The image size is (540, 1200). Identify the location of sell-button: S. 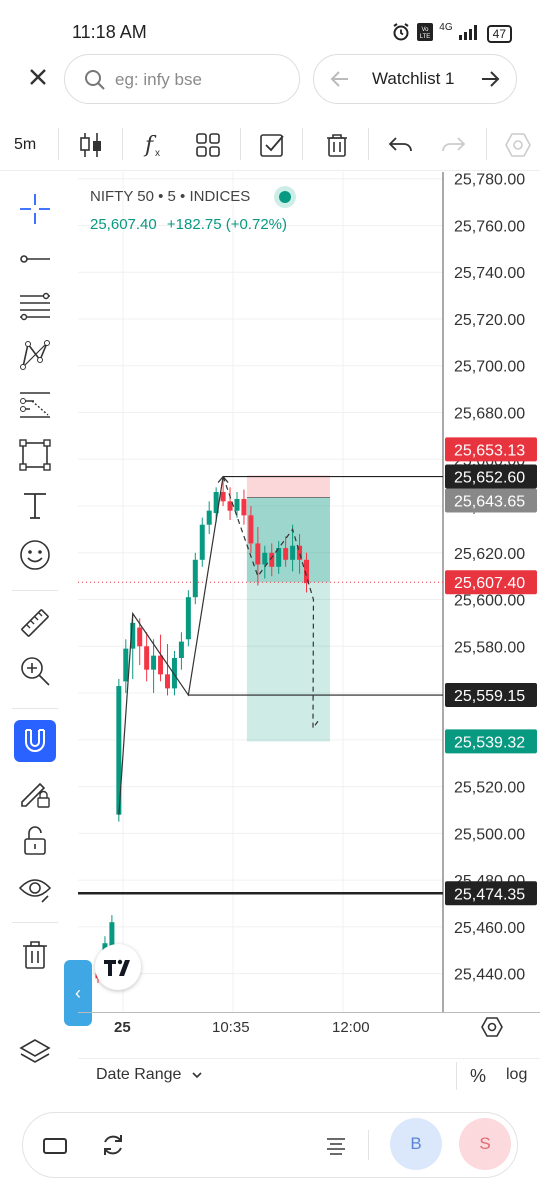
(485, 1144).